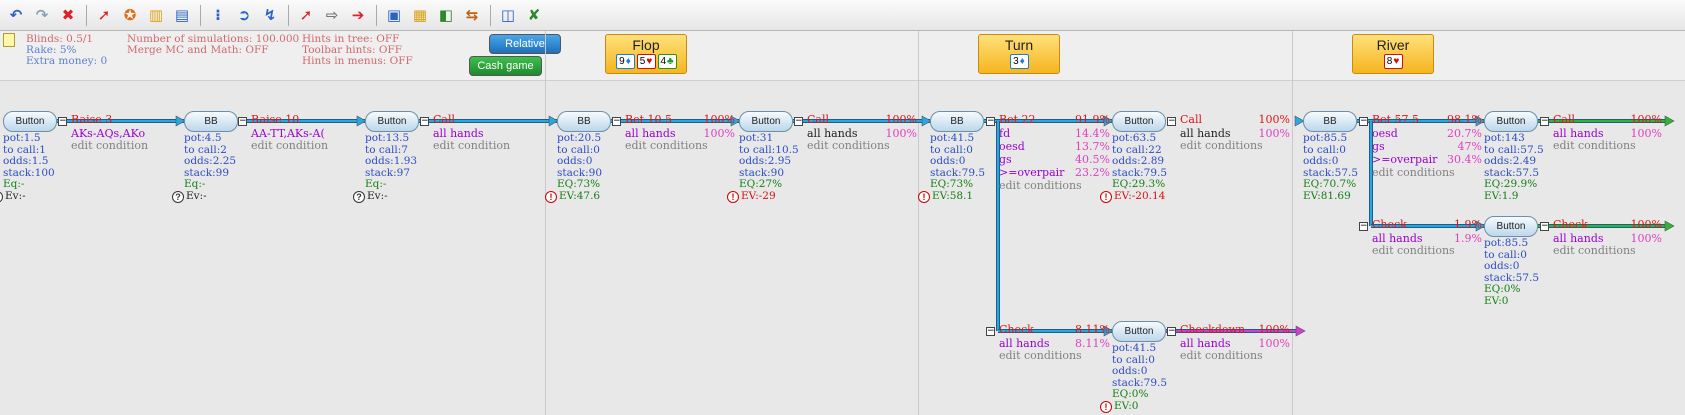 The height and width of the screenshot is (415, 1685). Describe the element at coordinates (1327, 195) in the screenshot. I see `stat-ev: EV:81.69` at that location.